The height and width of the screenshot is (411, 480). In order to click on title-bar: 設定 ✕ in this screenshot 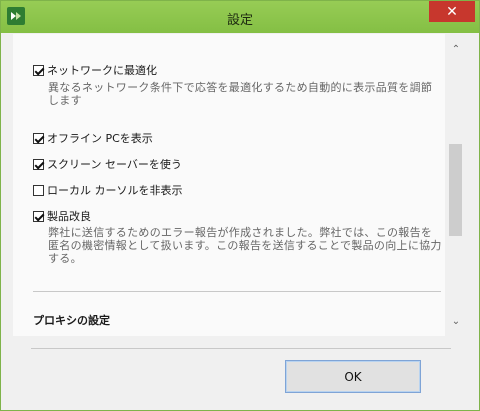, I will do `click(240, 17)`.